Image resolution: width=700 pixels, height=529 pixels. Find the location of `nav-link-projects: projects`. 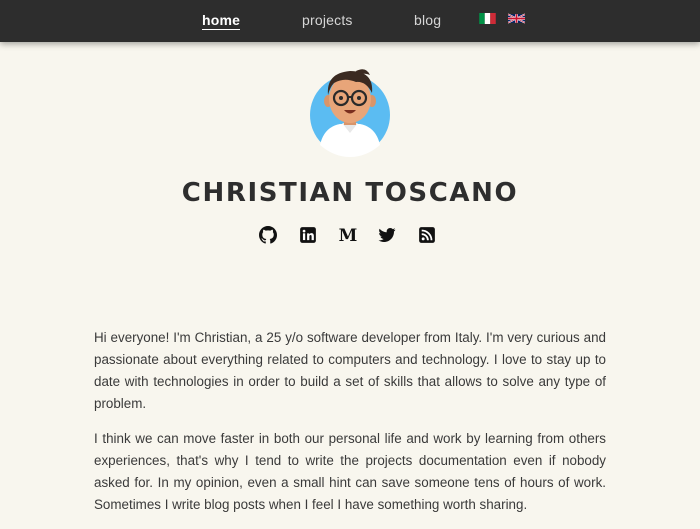

nav-link-projects: projects is located at coordinates (327, 20).